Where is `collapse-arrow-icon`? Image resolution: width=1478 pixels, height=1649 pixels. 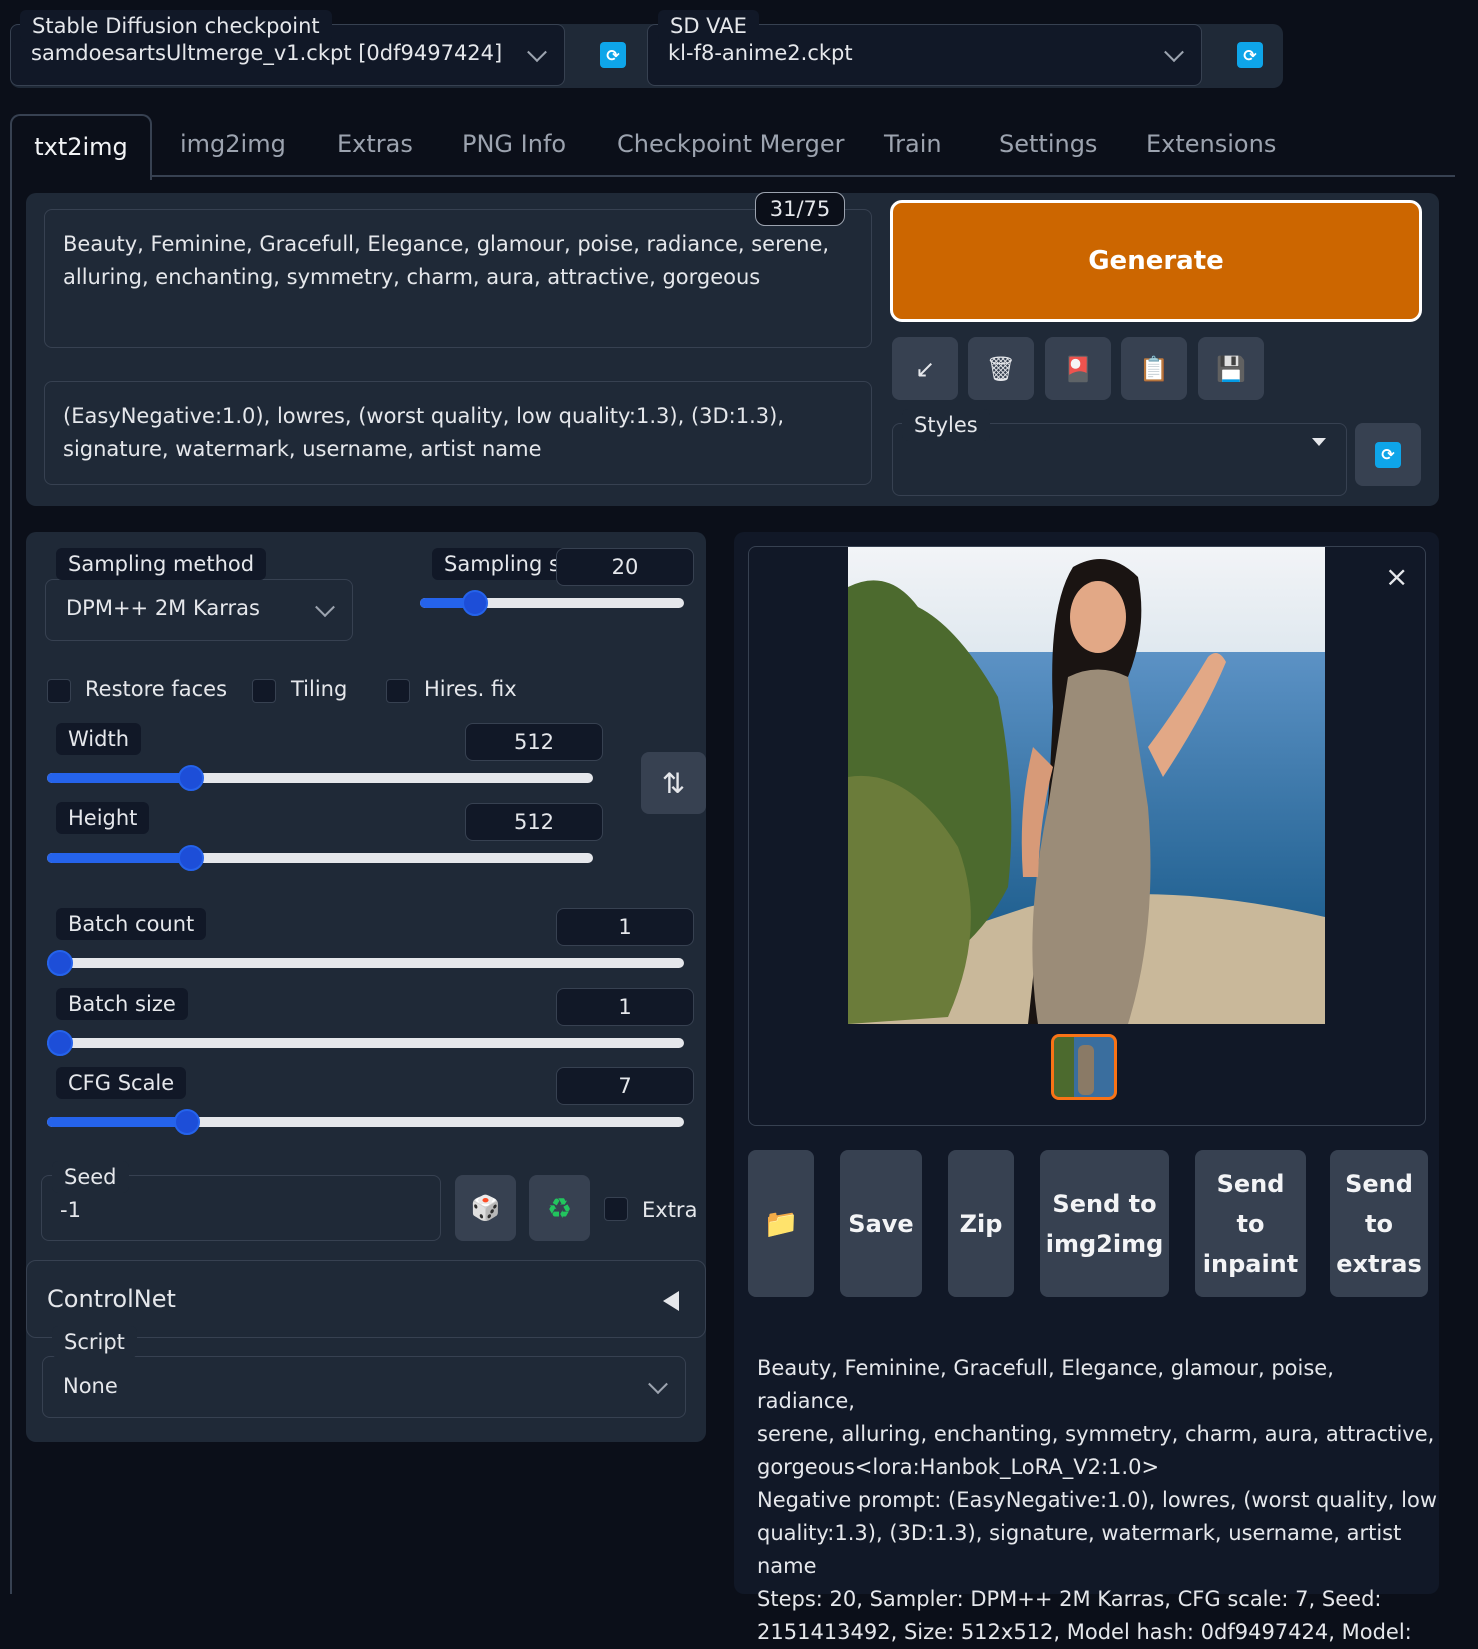
collapse-arrow-icon is located at coordinates (671, 1301).